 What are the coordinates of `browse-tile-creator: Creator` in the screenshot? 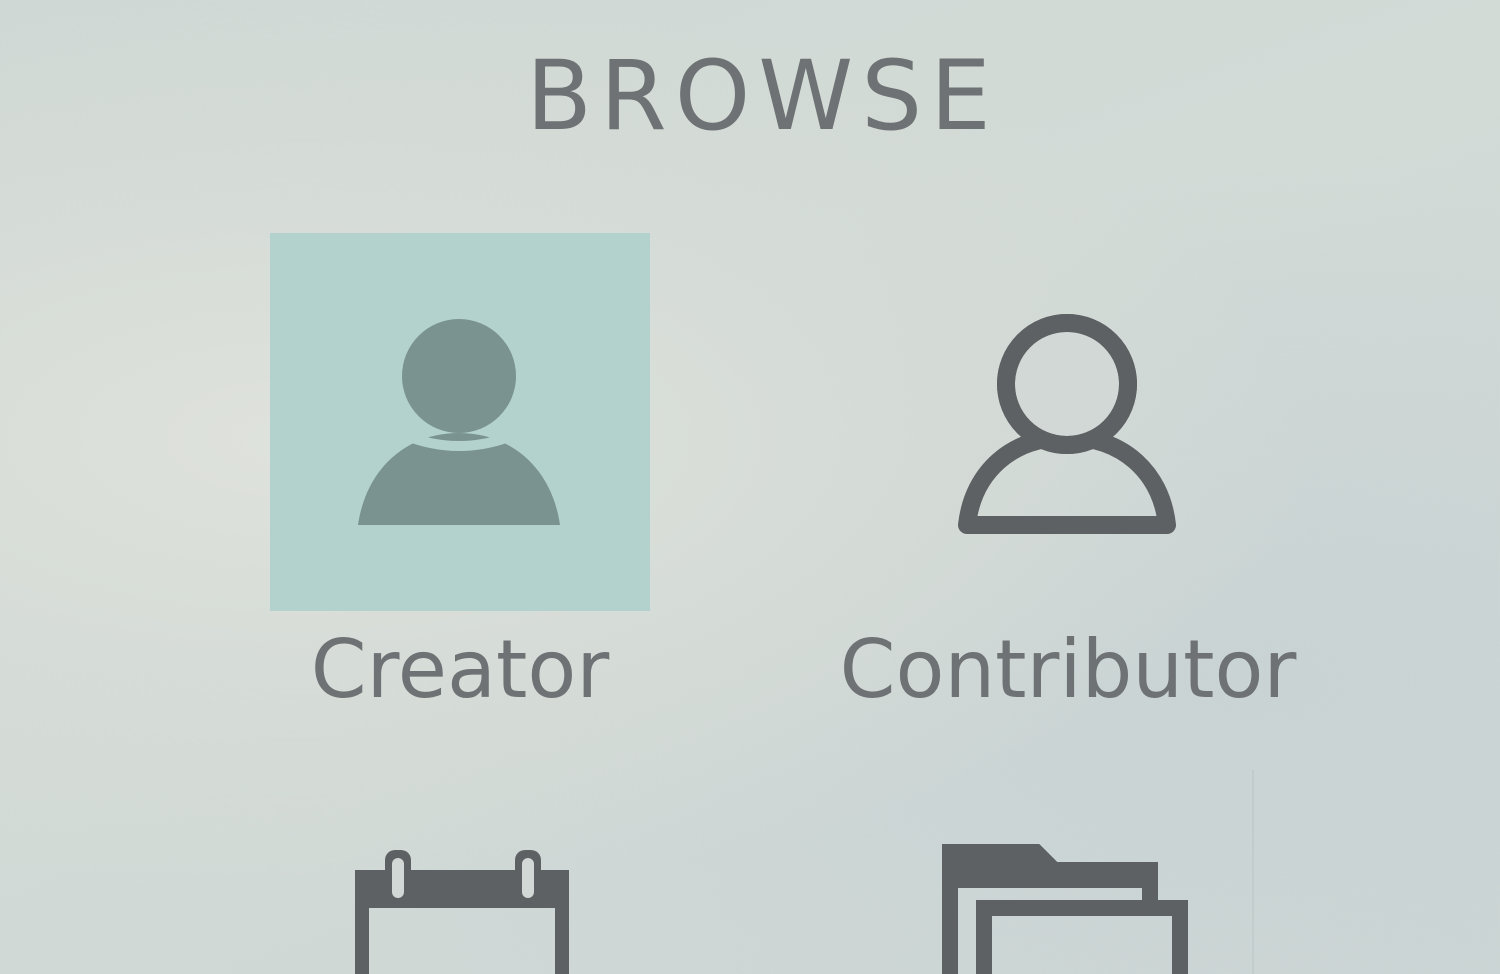 It's located at (460, 474).